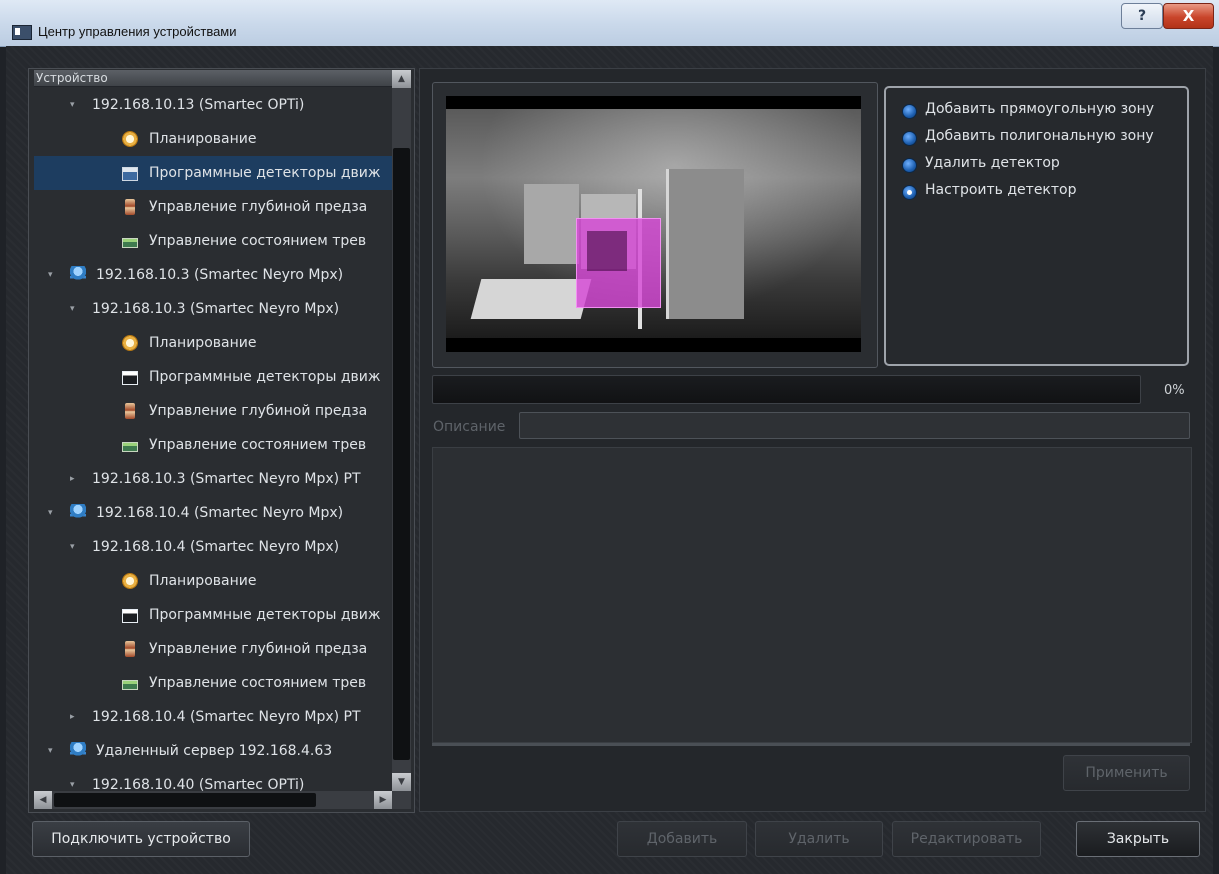  Describe the element at coordinates (607, 251) in the screenshot. I see `zone-chair-shadow` at that location.